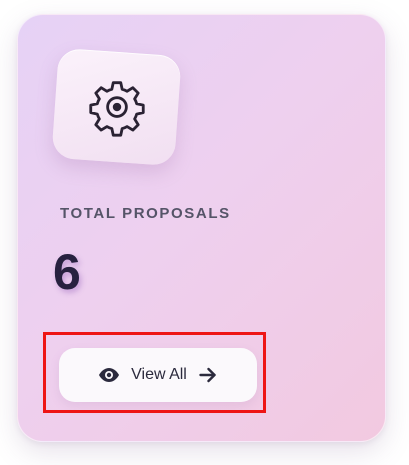  Describe the element at coordinates (109, 375) in the screenshot. I see `eye-icon` at that location.